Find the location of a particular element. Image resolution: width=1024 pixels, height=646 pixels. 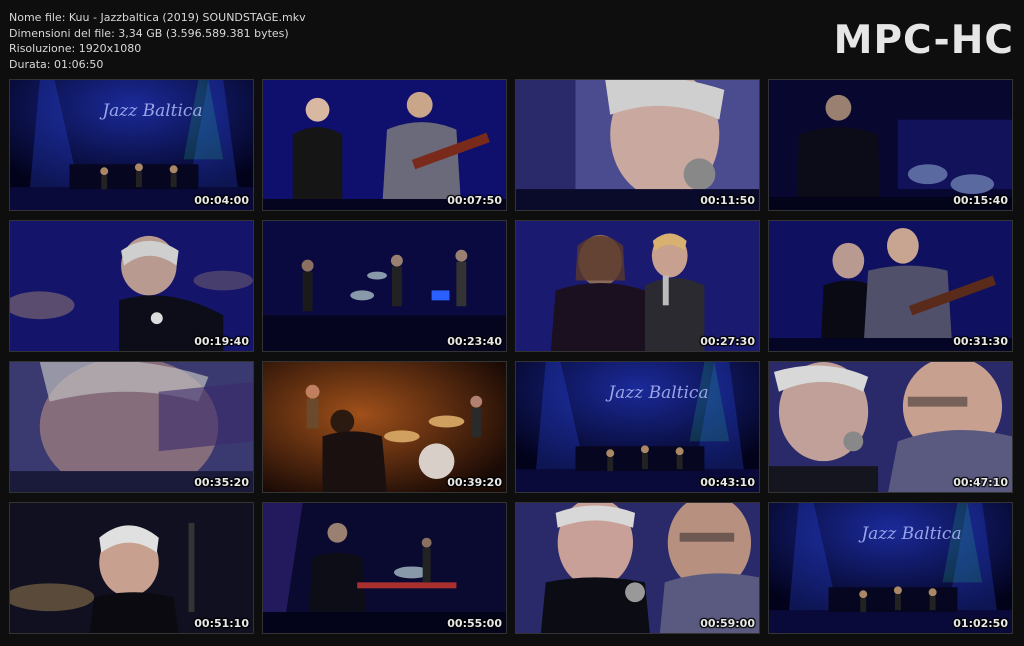

thumbnail: 00:47:10 is located at coordinates (890, 427).